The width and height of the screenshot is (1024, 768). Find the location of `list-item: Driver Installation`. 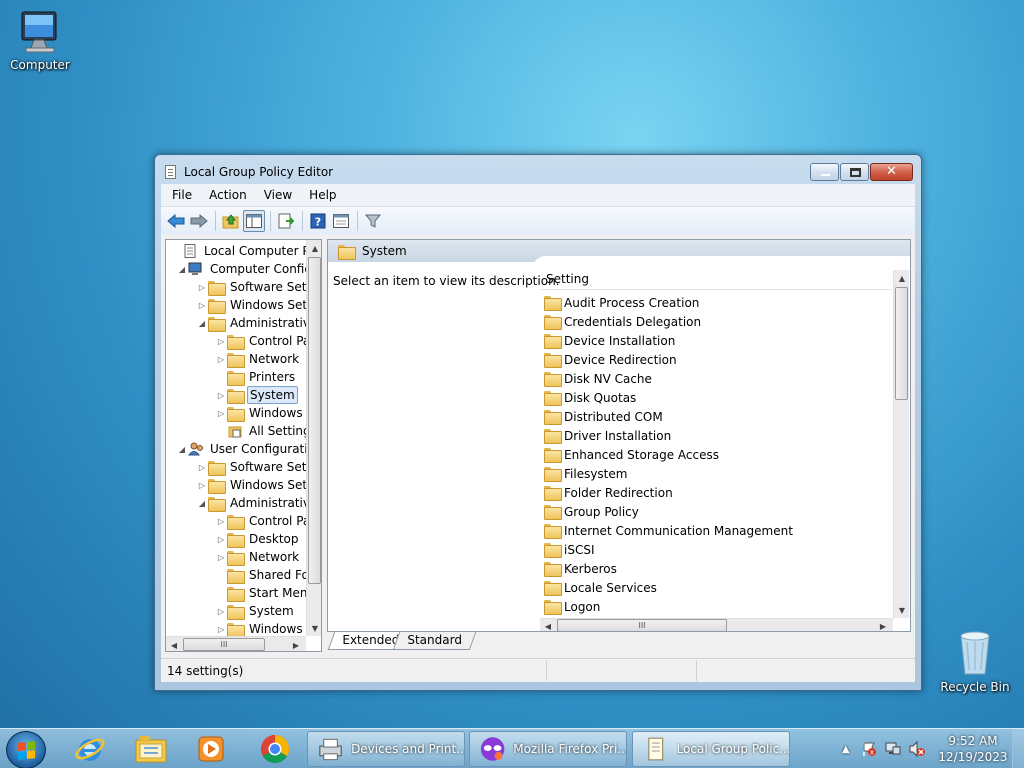

list-item: Driver Installation is located at coordinates (607, 435).